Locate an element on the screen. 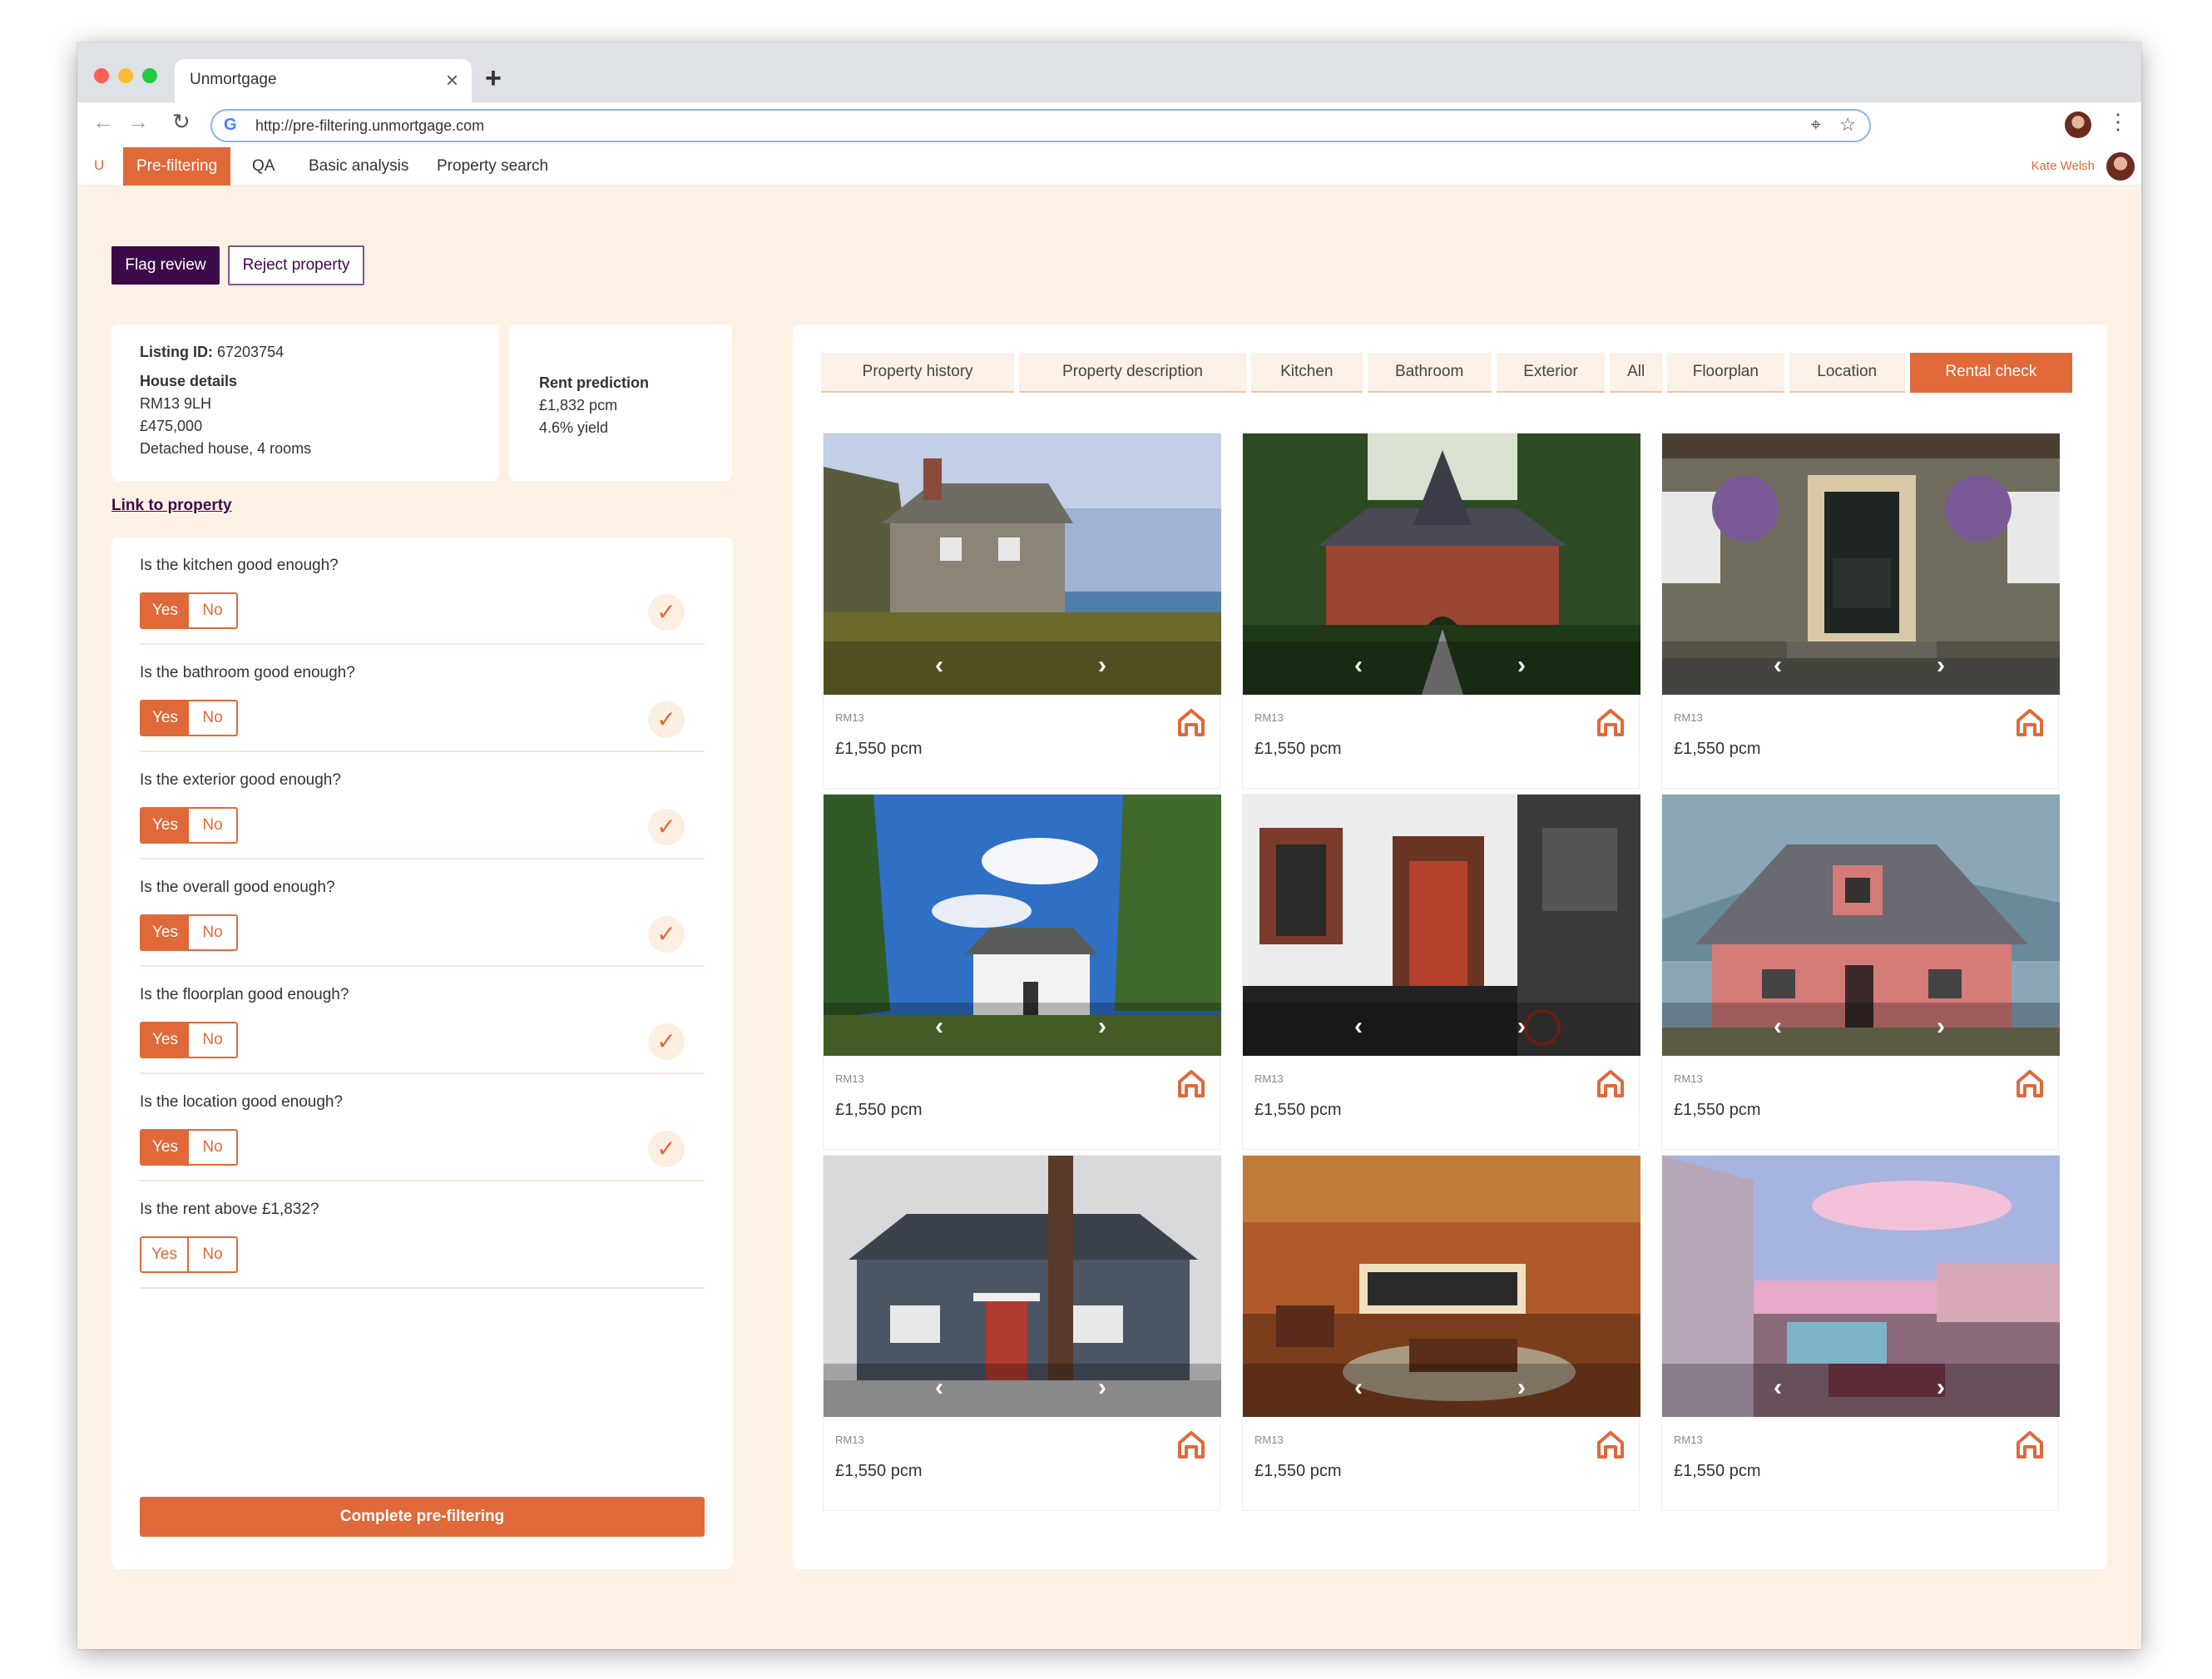 The width and height of the screenshot is (2212, 1679). question-text: Is the rent above £1,832? is located at coordinates (229, 1209).